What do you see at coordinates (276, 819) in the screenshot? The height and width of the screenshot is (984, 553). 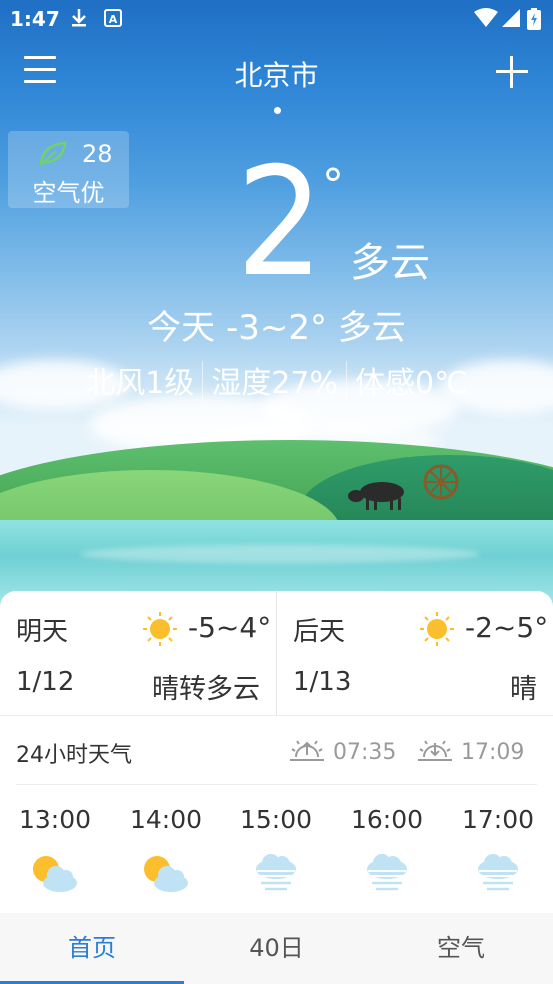 I see `hourly-time: 15:00` at bounding box center [276, 819].